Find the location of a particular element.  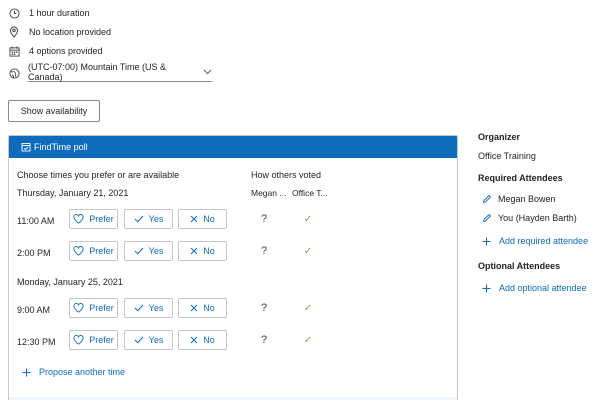

others-voted-label: How others voted is located at coordinates (286, 175).